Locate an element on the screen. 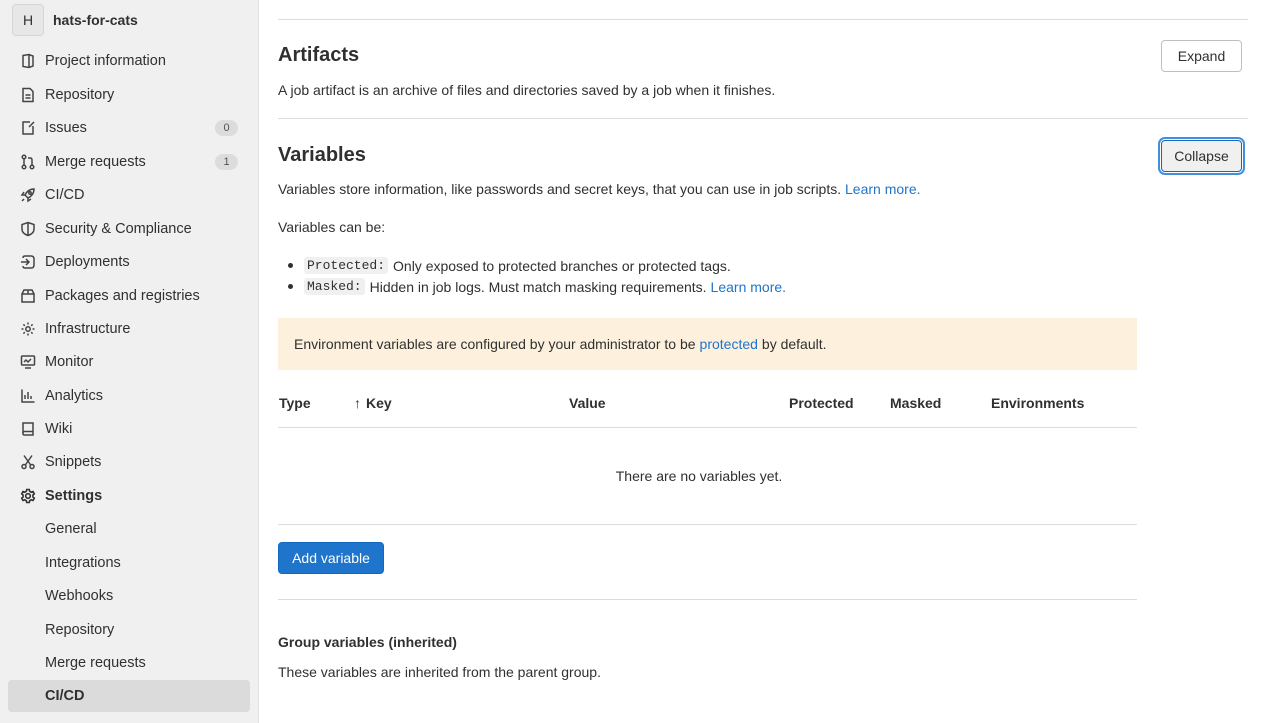 The image size is (1263, 723). package-icon is located at coordinates (28, 296).